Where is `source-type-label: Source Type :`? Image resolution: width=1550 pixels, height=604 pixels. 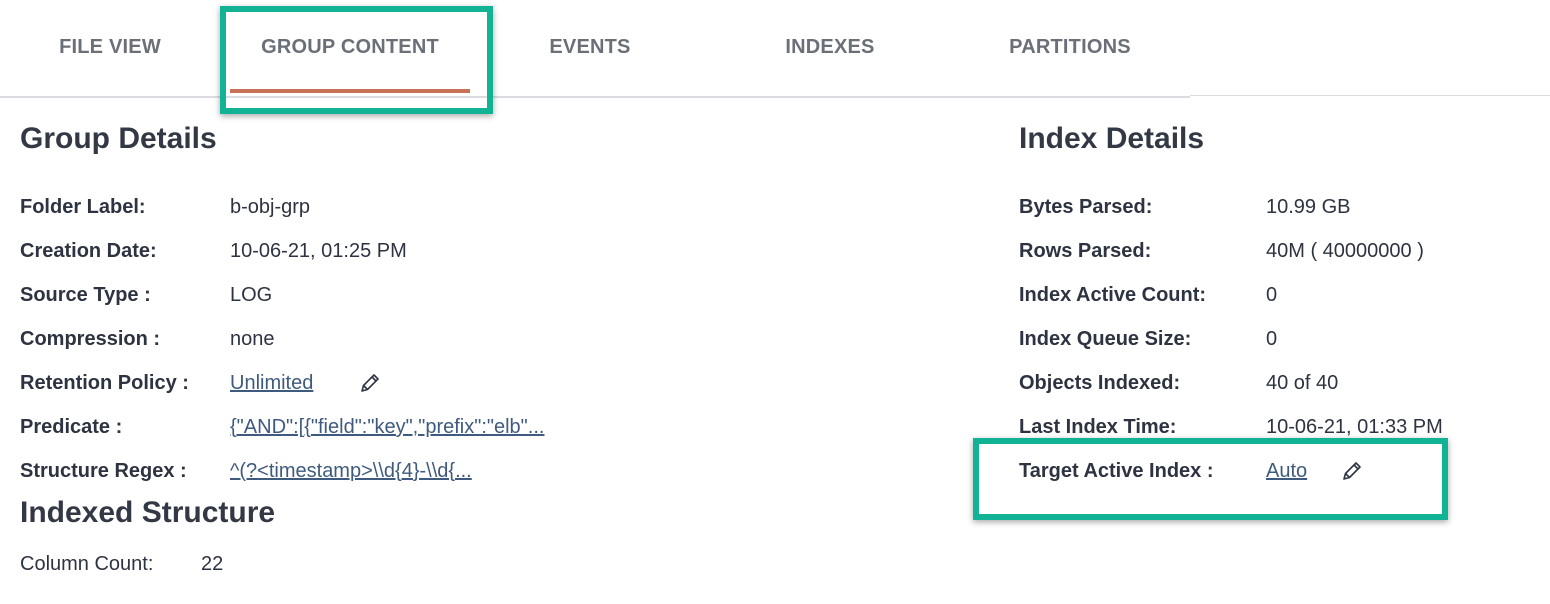 source-type-label: Source Type : is located at coordinates (85, 295).